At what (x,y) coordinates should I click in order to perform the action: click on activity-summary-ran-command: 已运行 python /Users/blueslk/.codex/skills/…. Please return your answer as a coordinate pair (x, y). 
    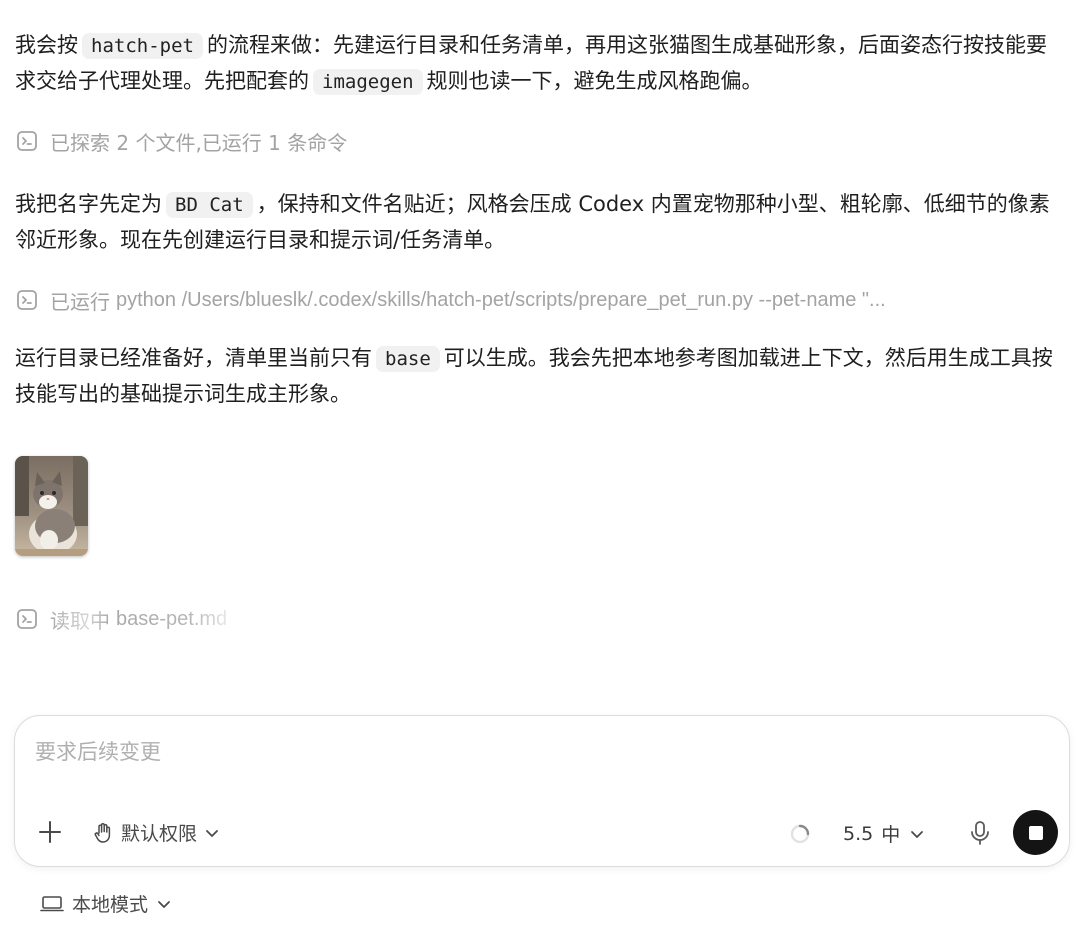
    Looking at the image, I should click on (541, 300).